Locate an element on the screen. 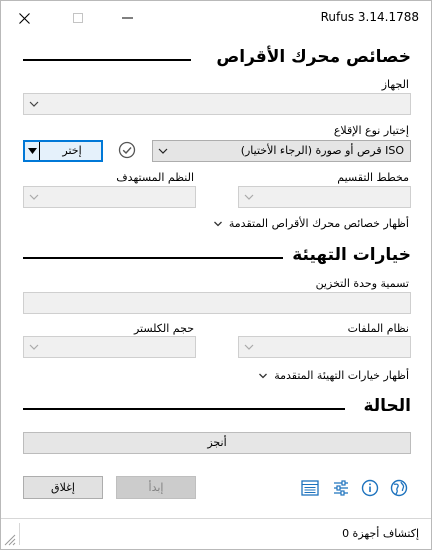 The image size is (432, 550). about-button is located at coordinates (370, 488).